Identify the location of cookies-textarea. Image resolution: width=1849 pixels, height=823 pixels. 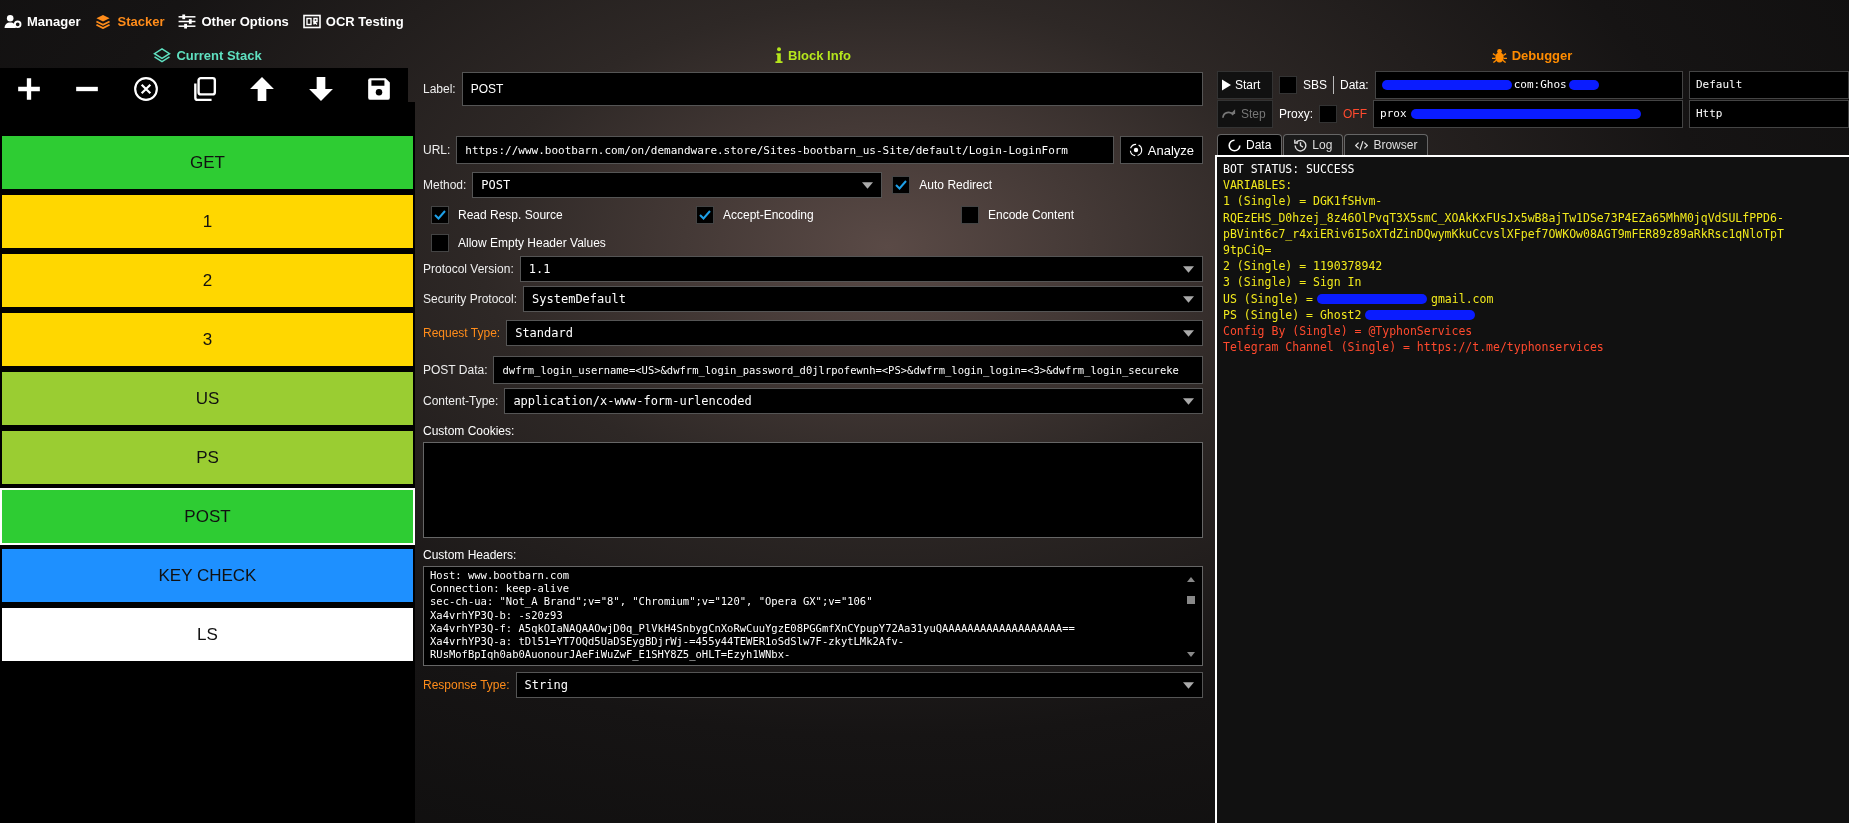
(813, 490).